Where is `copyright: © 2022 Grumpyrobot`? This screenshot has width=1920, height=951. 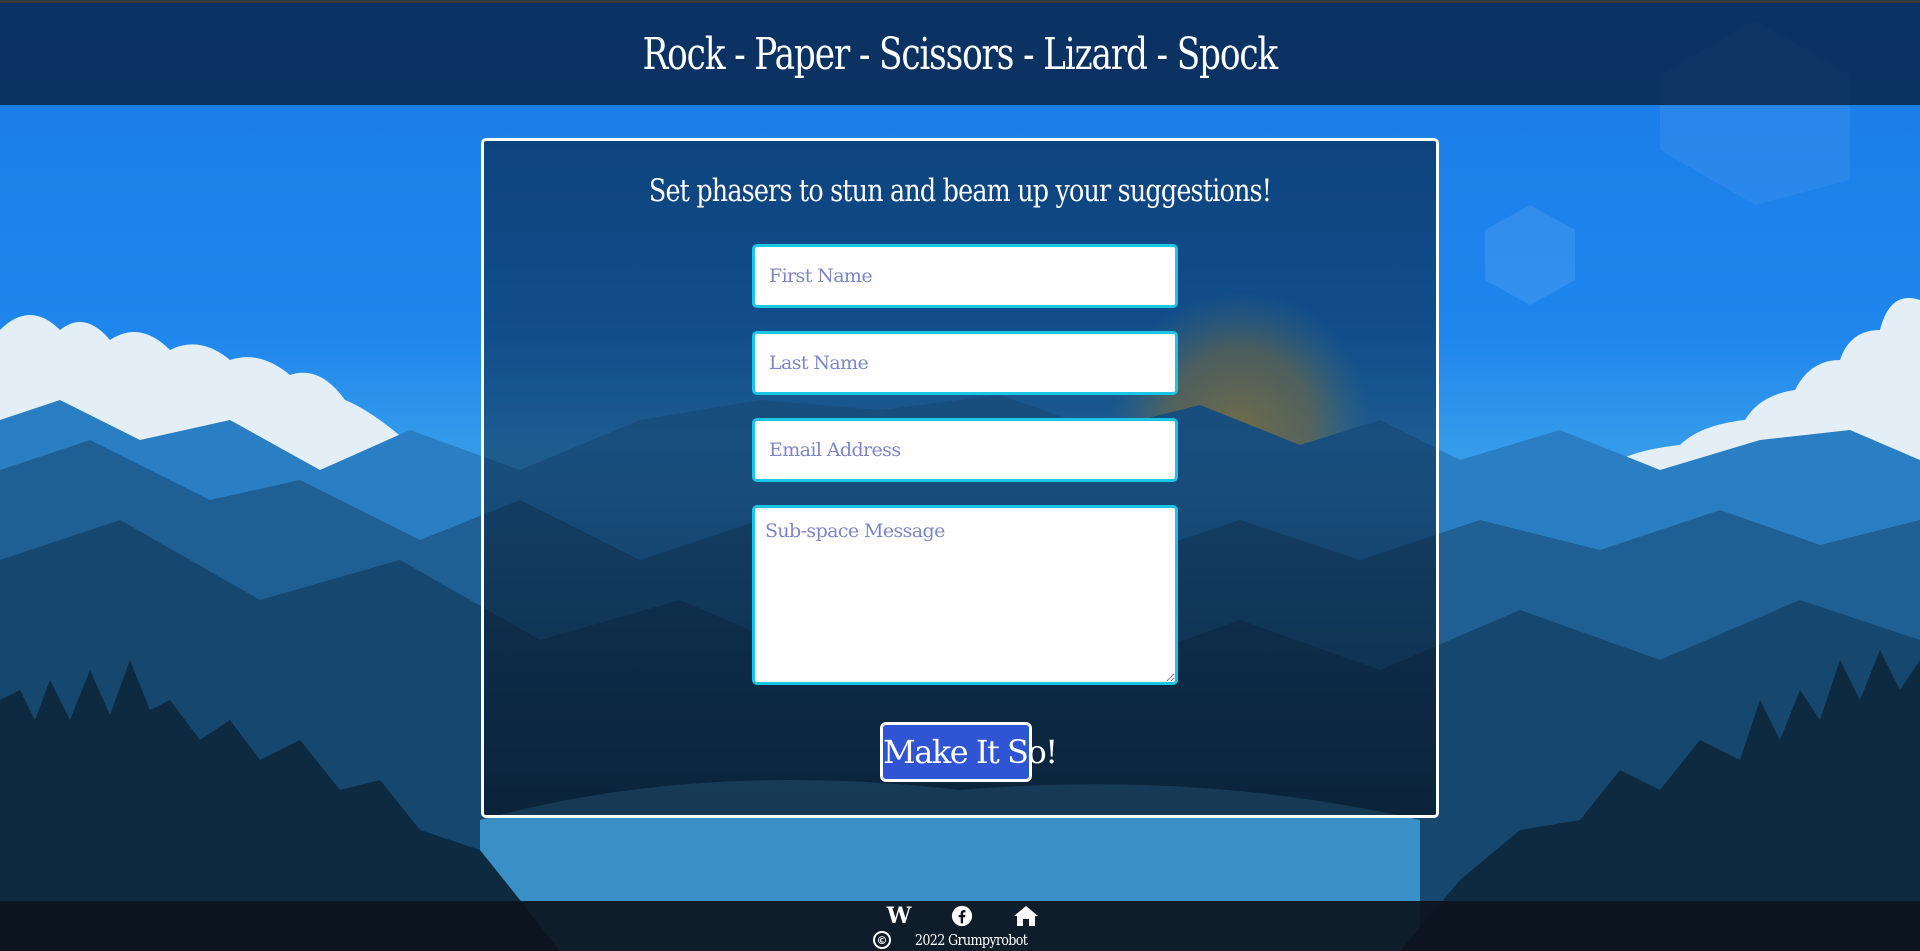
copyright: © 2022 Grumpyrobot is located at coordinates (960, 940).